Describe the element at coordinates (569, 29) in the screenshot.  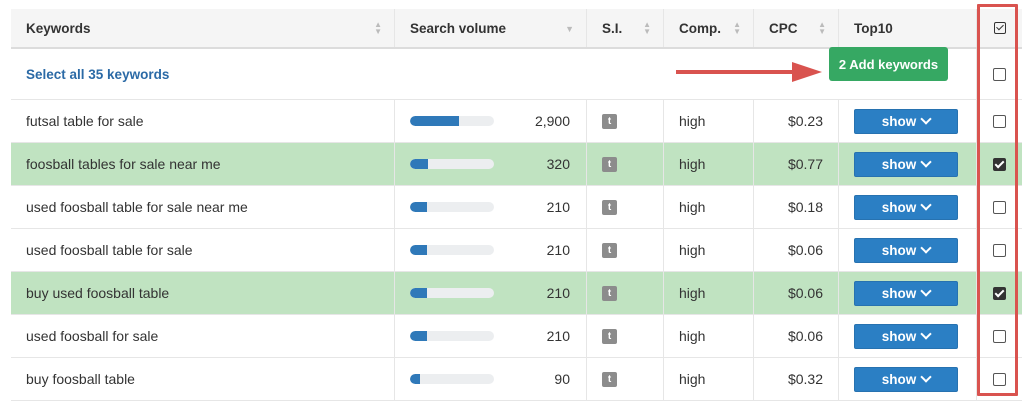
I see `sort-desc-icon: ▼` at that location.